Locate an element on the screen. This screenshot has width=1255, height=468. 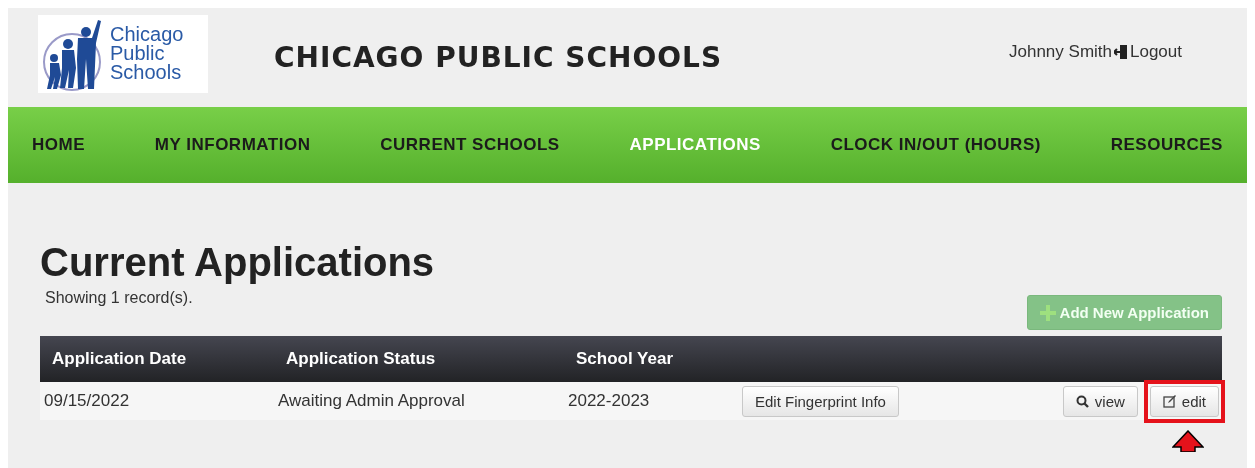
plus-icon is located at coordinates (1047, 312).